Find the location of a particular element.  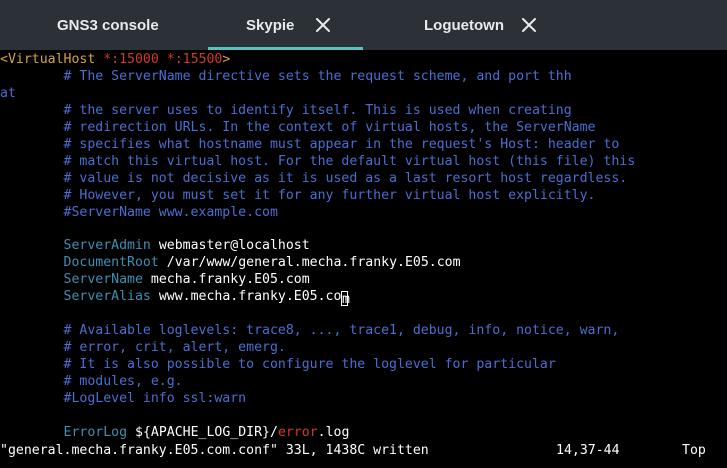

tab-bar: GNS3 console Skypie Loguetown is located at coordinates (363, 25).